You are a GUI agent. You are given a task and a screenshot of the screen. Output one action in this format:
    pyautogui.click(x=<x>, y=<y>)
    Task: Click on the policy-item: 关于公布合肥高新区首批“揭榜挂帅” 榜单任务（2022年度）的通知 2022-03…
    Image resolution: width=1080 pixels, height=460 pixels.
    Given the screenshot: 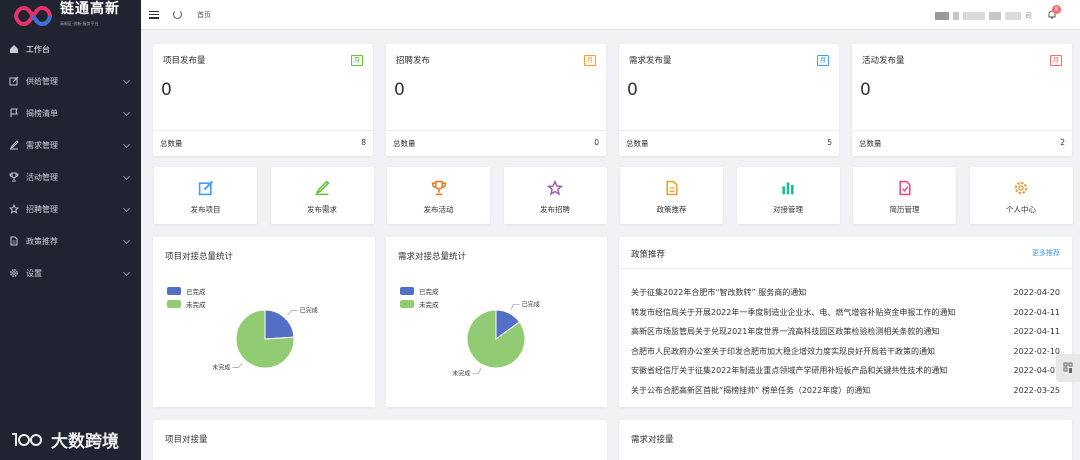 What is the action you would take?
    pyautogui.click(x=845, y=391)
    